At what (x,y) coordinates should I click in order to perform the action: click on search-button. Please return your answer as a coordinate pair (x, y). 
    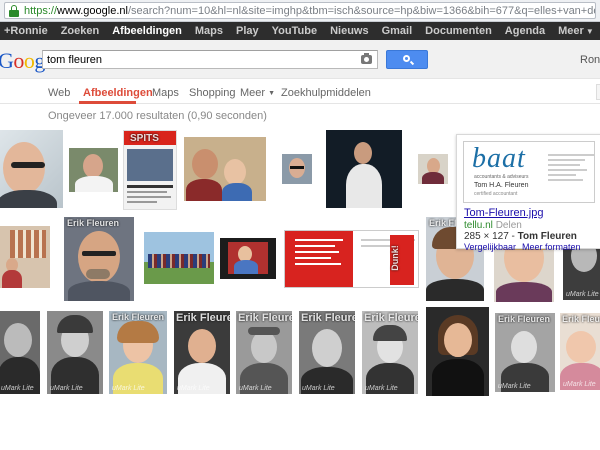
    Looking at the image, I should click on (407, 59).